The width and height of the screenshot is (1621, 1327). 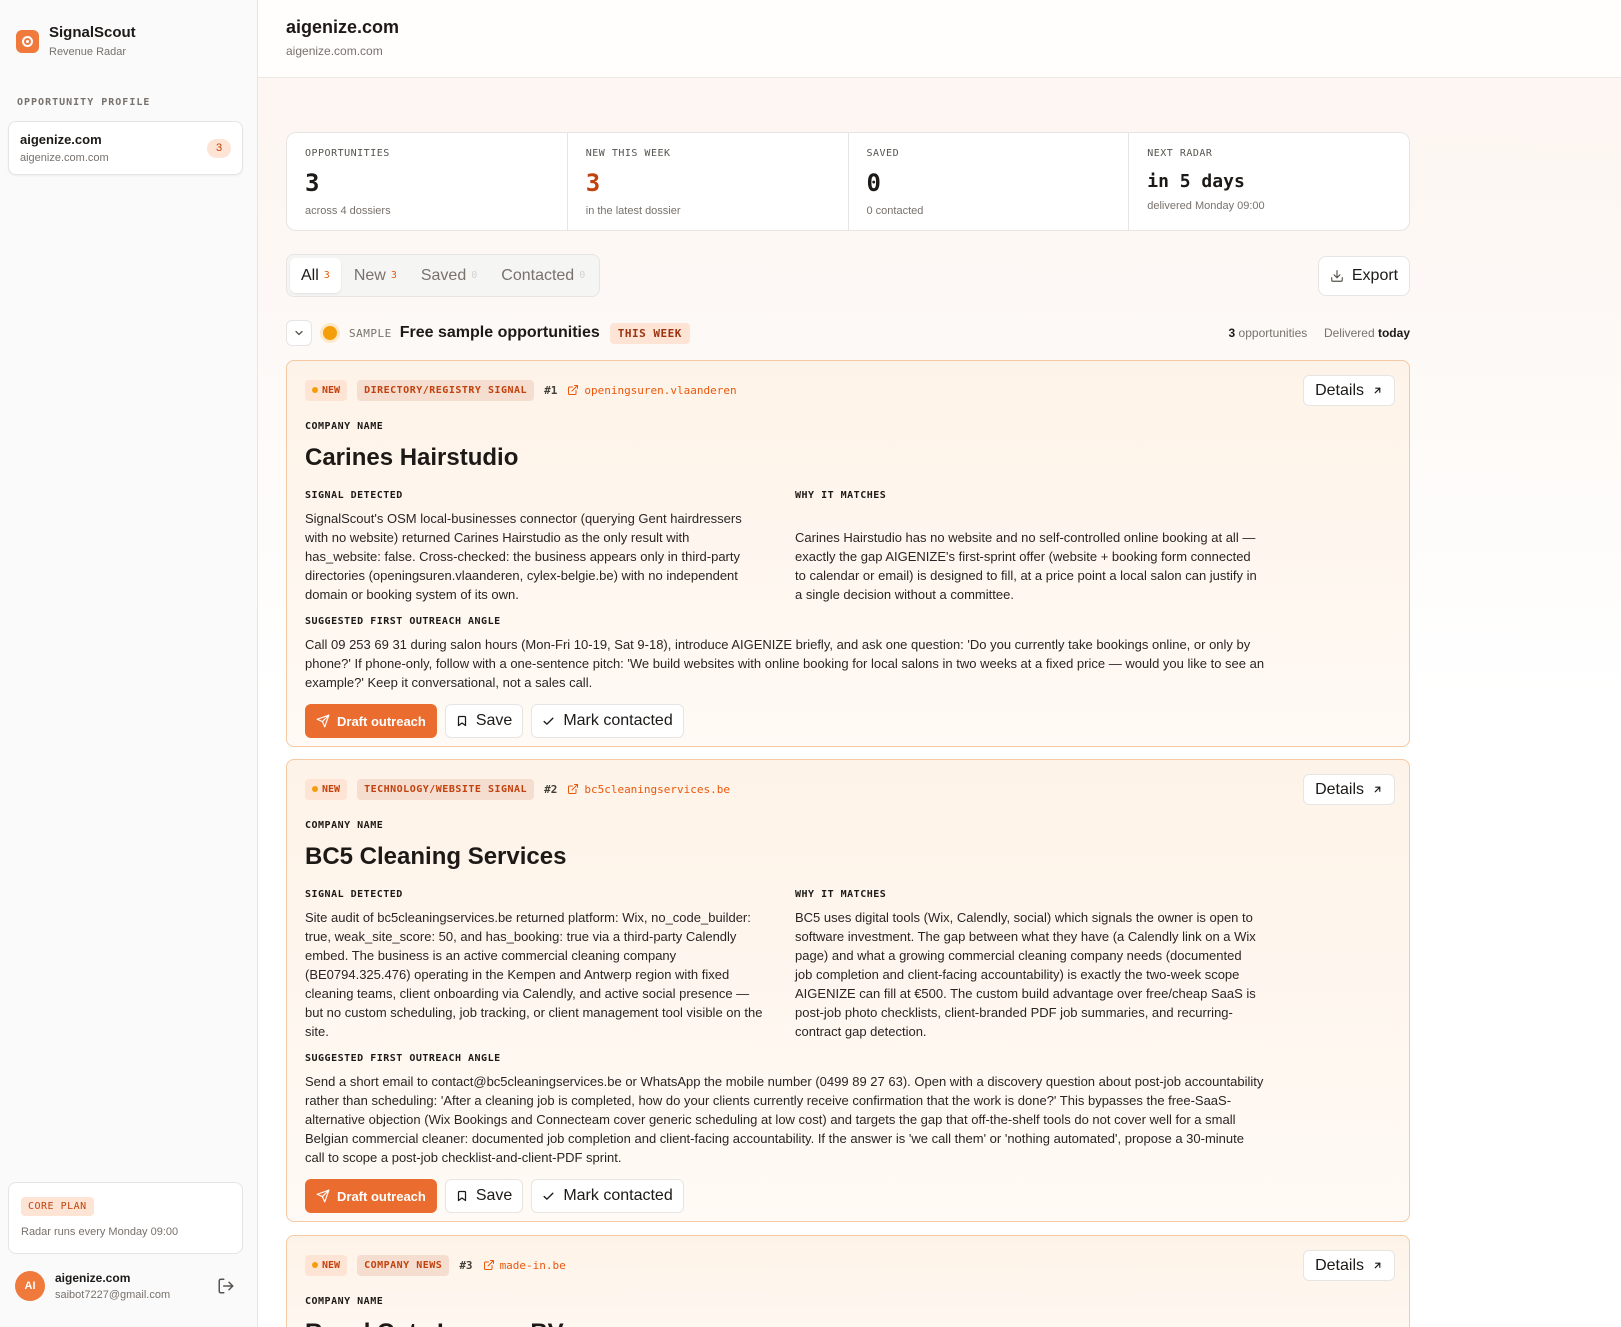 What do you see at coordinates (84, 102) in the screenshot?
I see `sidebar-section-label: OPPORTUNITY PROFILE` at bounding box center [84, 102].